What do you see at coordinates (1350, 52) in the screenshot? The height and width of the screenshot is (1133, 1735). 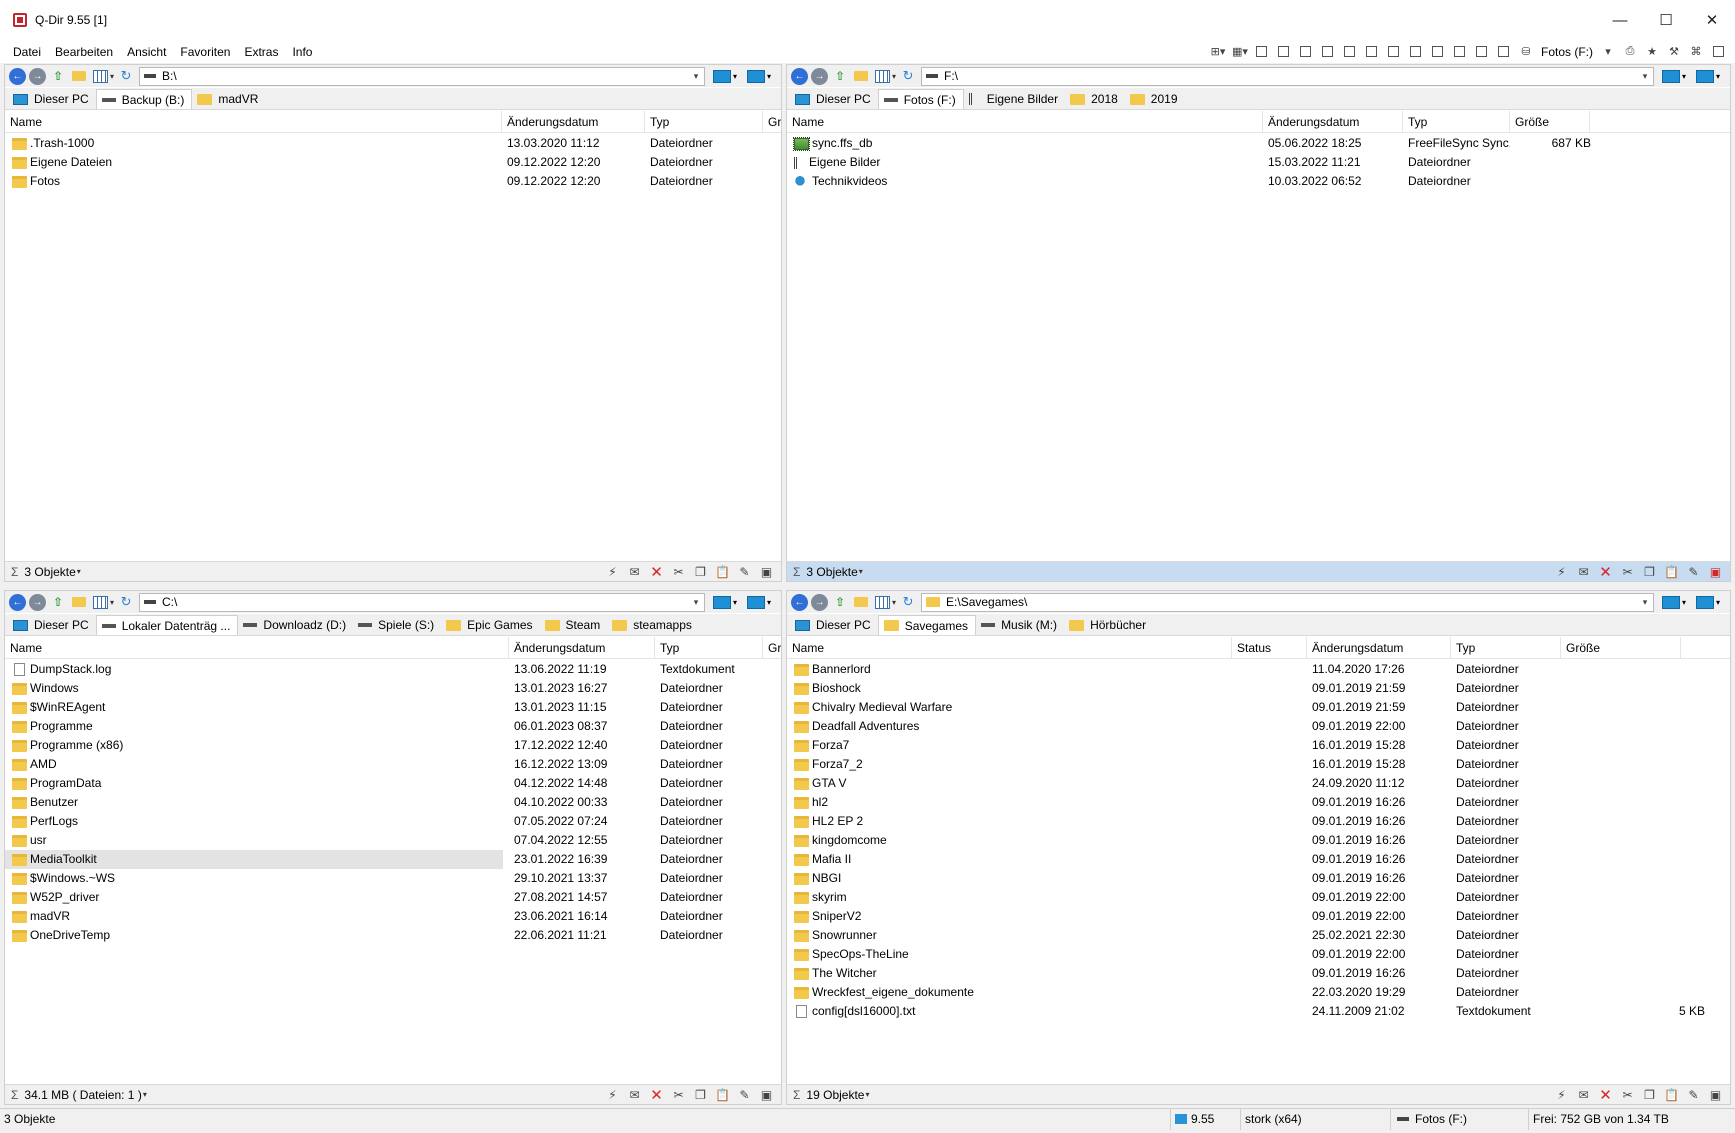 I see `layout-5-icon` at bounding box center [1350, 52].